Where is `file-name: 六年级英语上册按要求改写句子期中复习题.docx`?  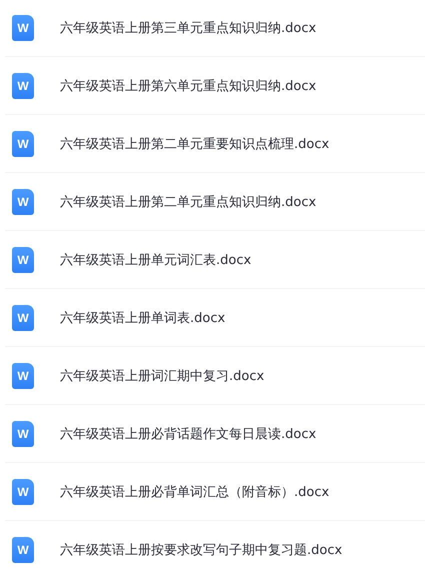
file-name: 六年级英语上册按要求改写句子期中复习题.docx is located at coordinates (201, 550).